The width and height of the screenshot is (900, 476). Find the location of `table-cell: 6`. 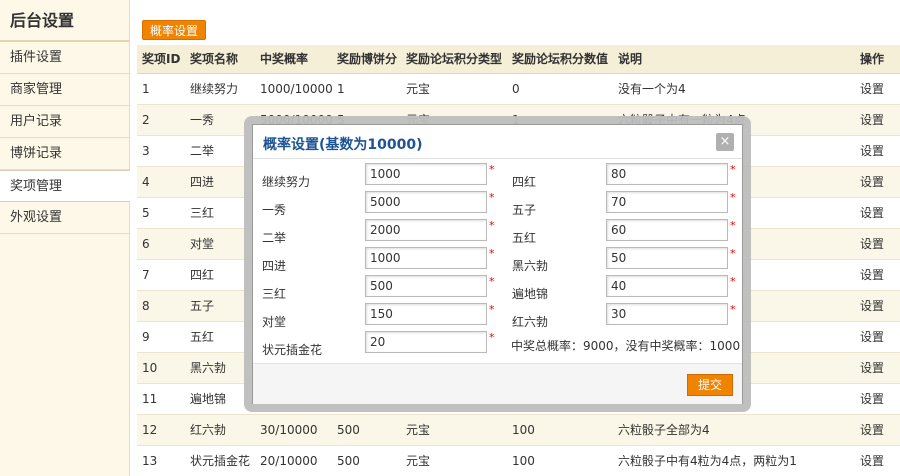

table-cell: 6 is located at coordinates (161, 244).